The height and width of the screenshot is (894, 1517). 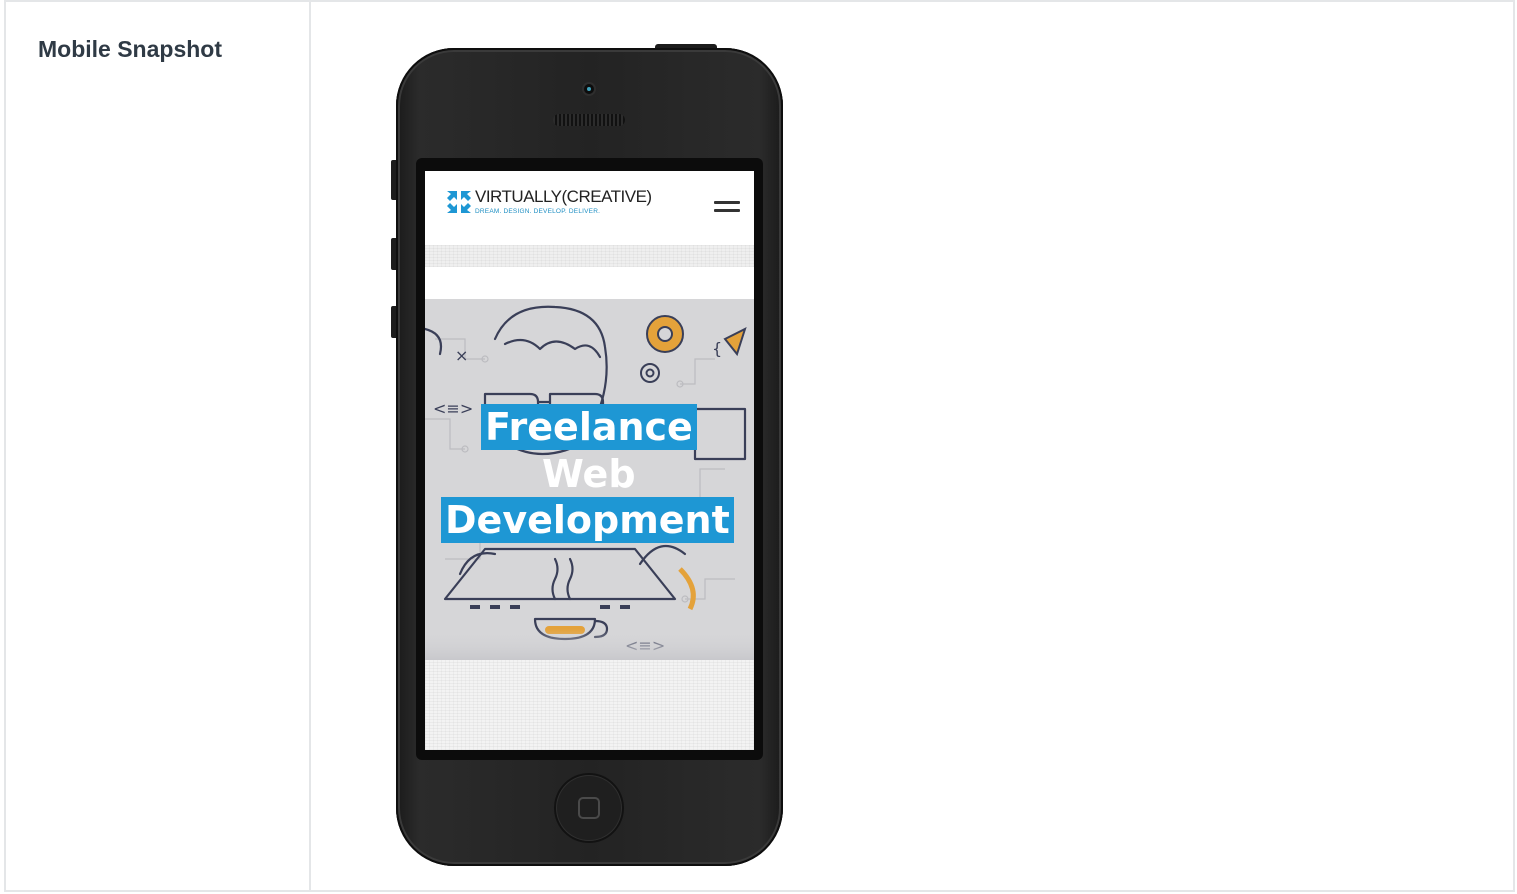 I want to click on logo-arrows-icon, so click(x=459, y=202).